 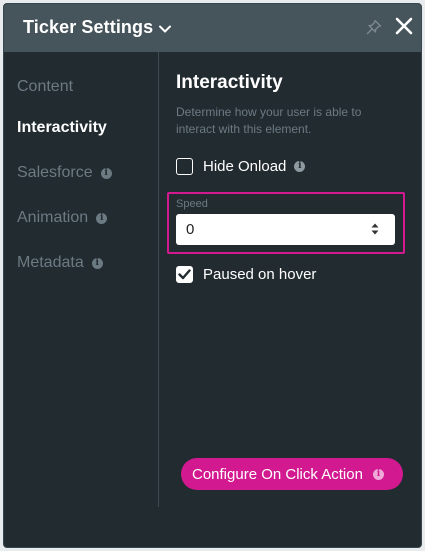 I want to click on sidebar-item-interactivity: Interactivity, so click(x=62, y=128).